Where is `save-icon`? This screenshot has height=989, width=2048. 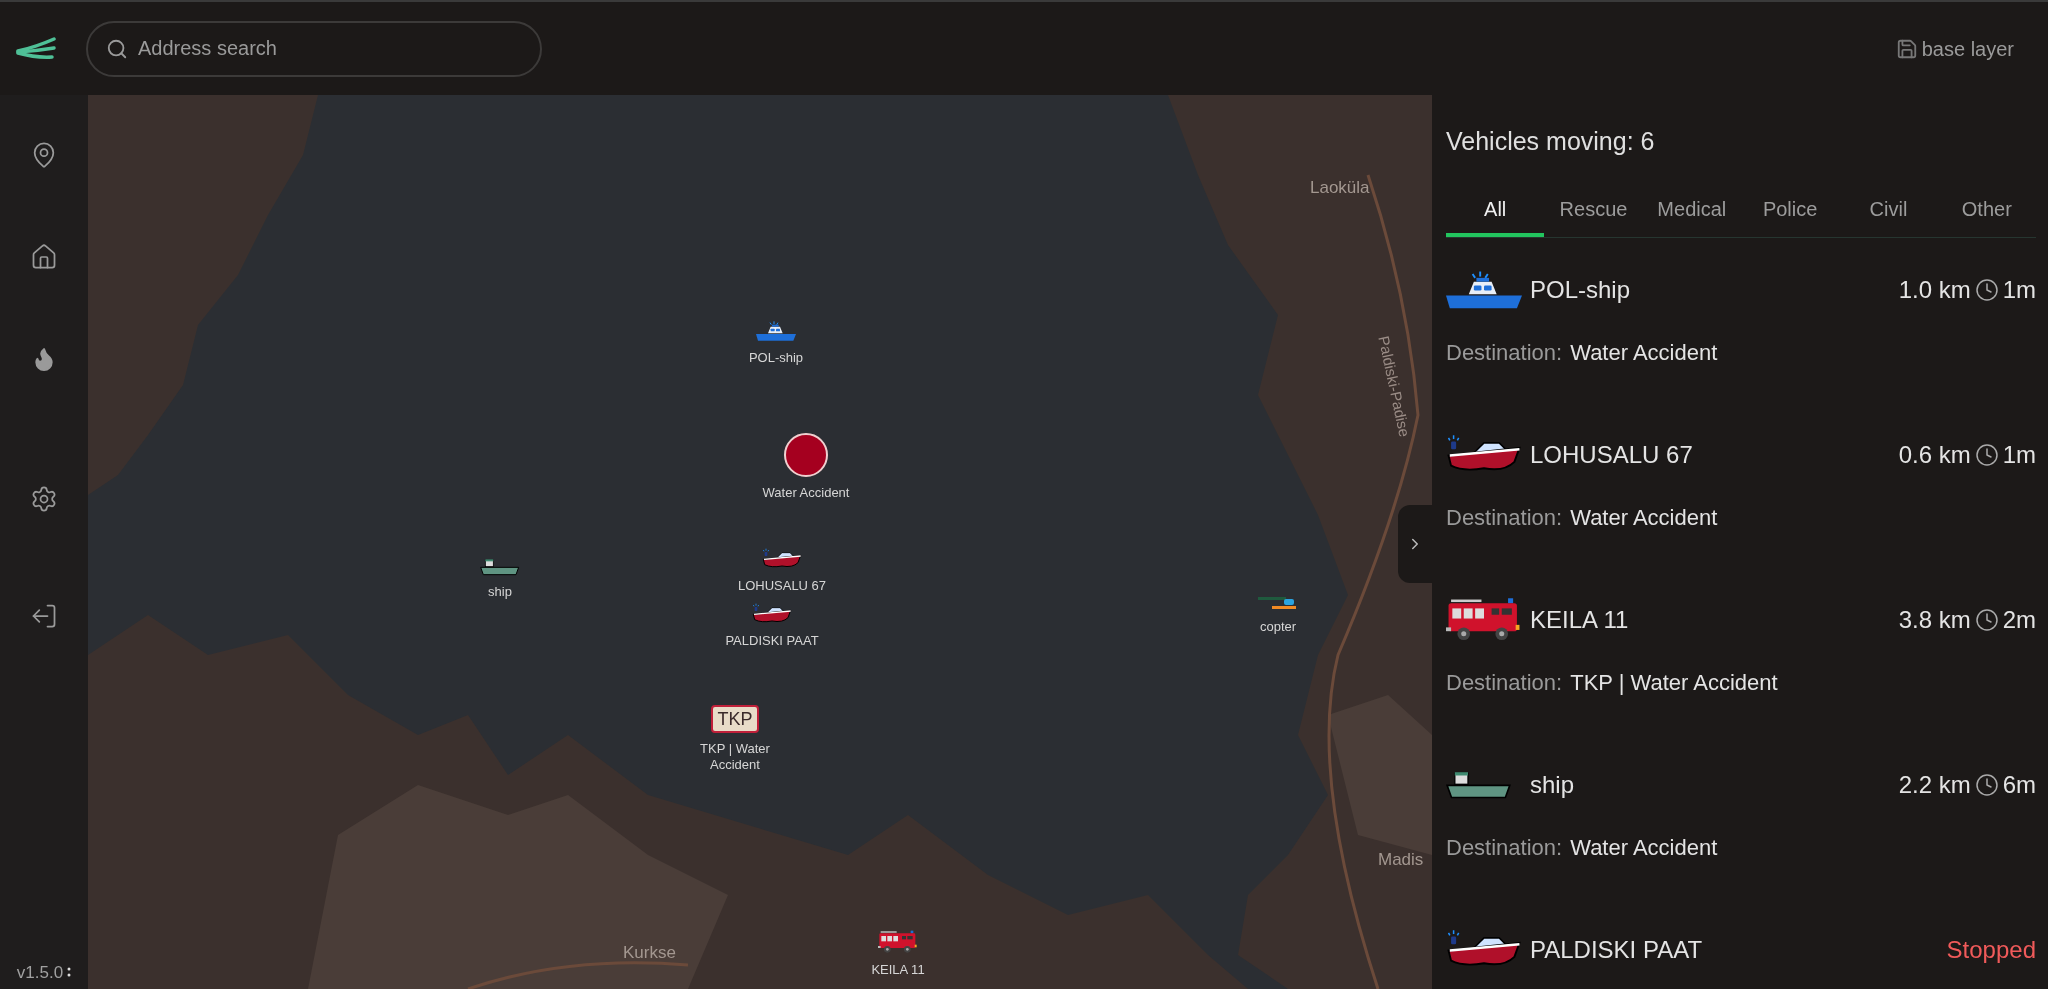 save-icon is located at coordinates (1906, 48).